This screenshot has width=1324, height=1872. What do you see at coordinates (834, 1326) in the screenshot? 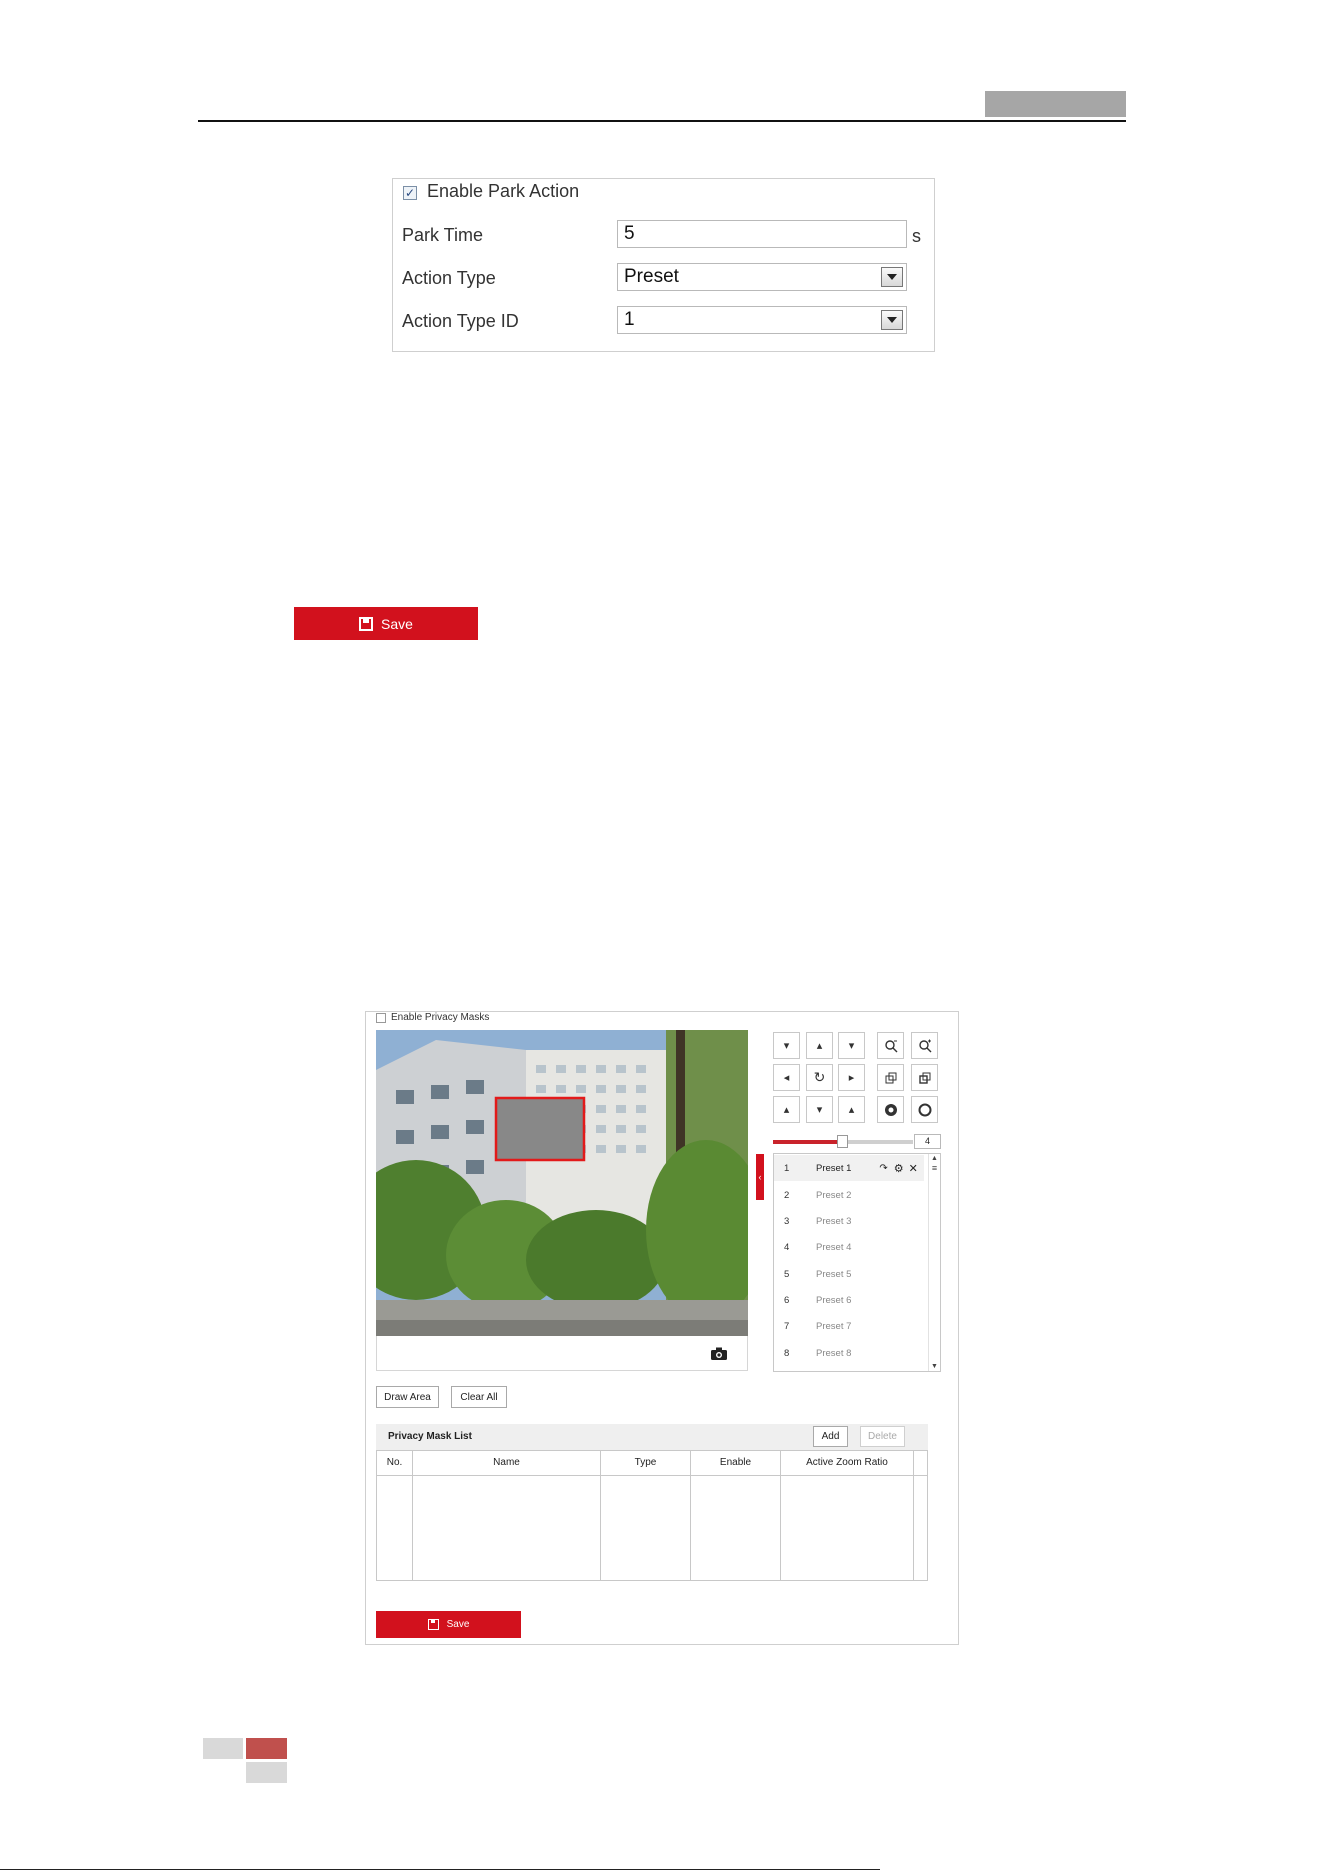
I see `preset-name: Preset 7` at bounding box center [834, 1326].